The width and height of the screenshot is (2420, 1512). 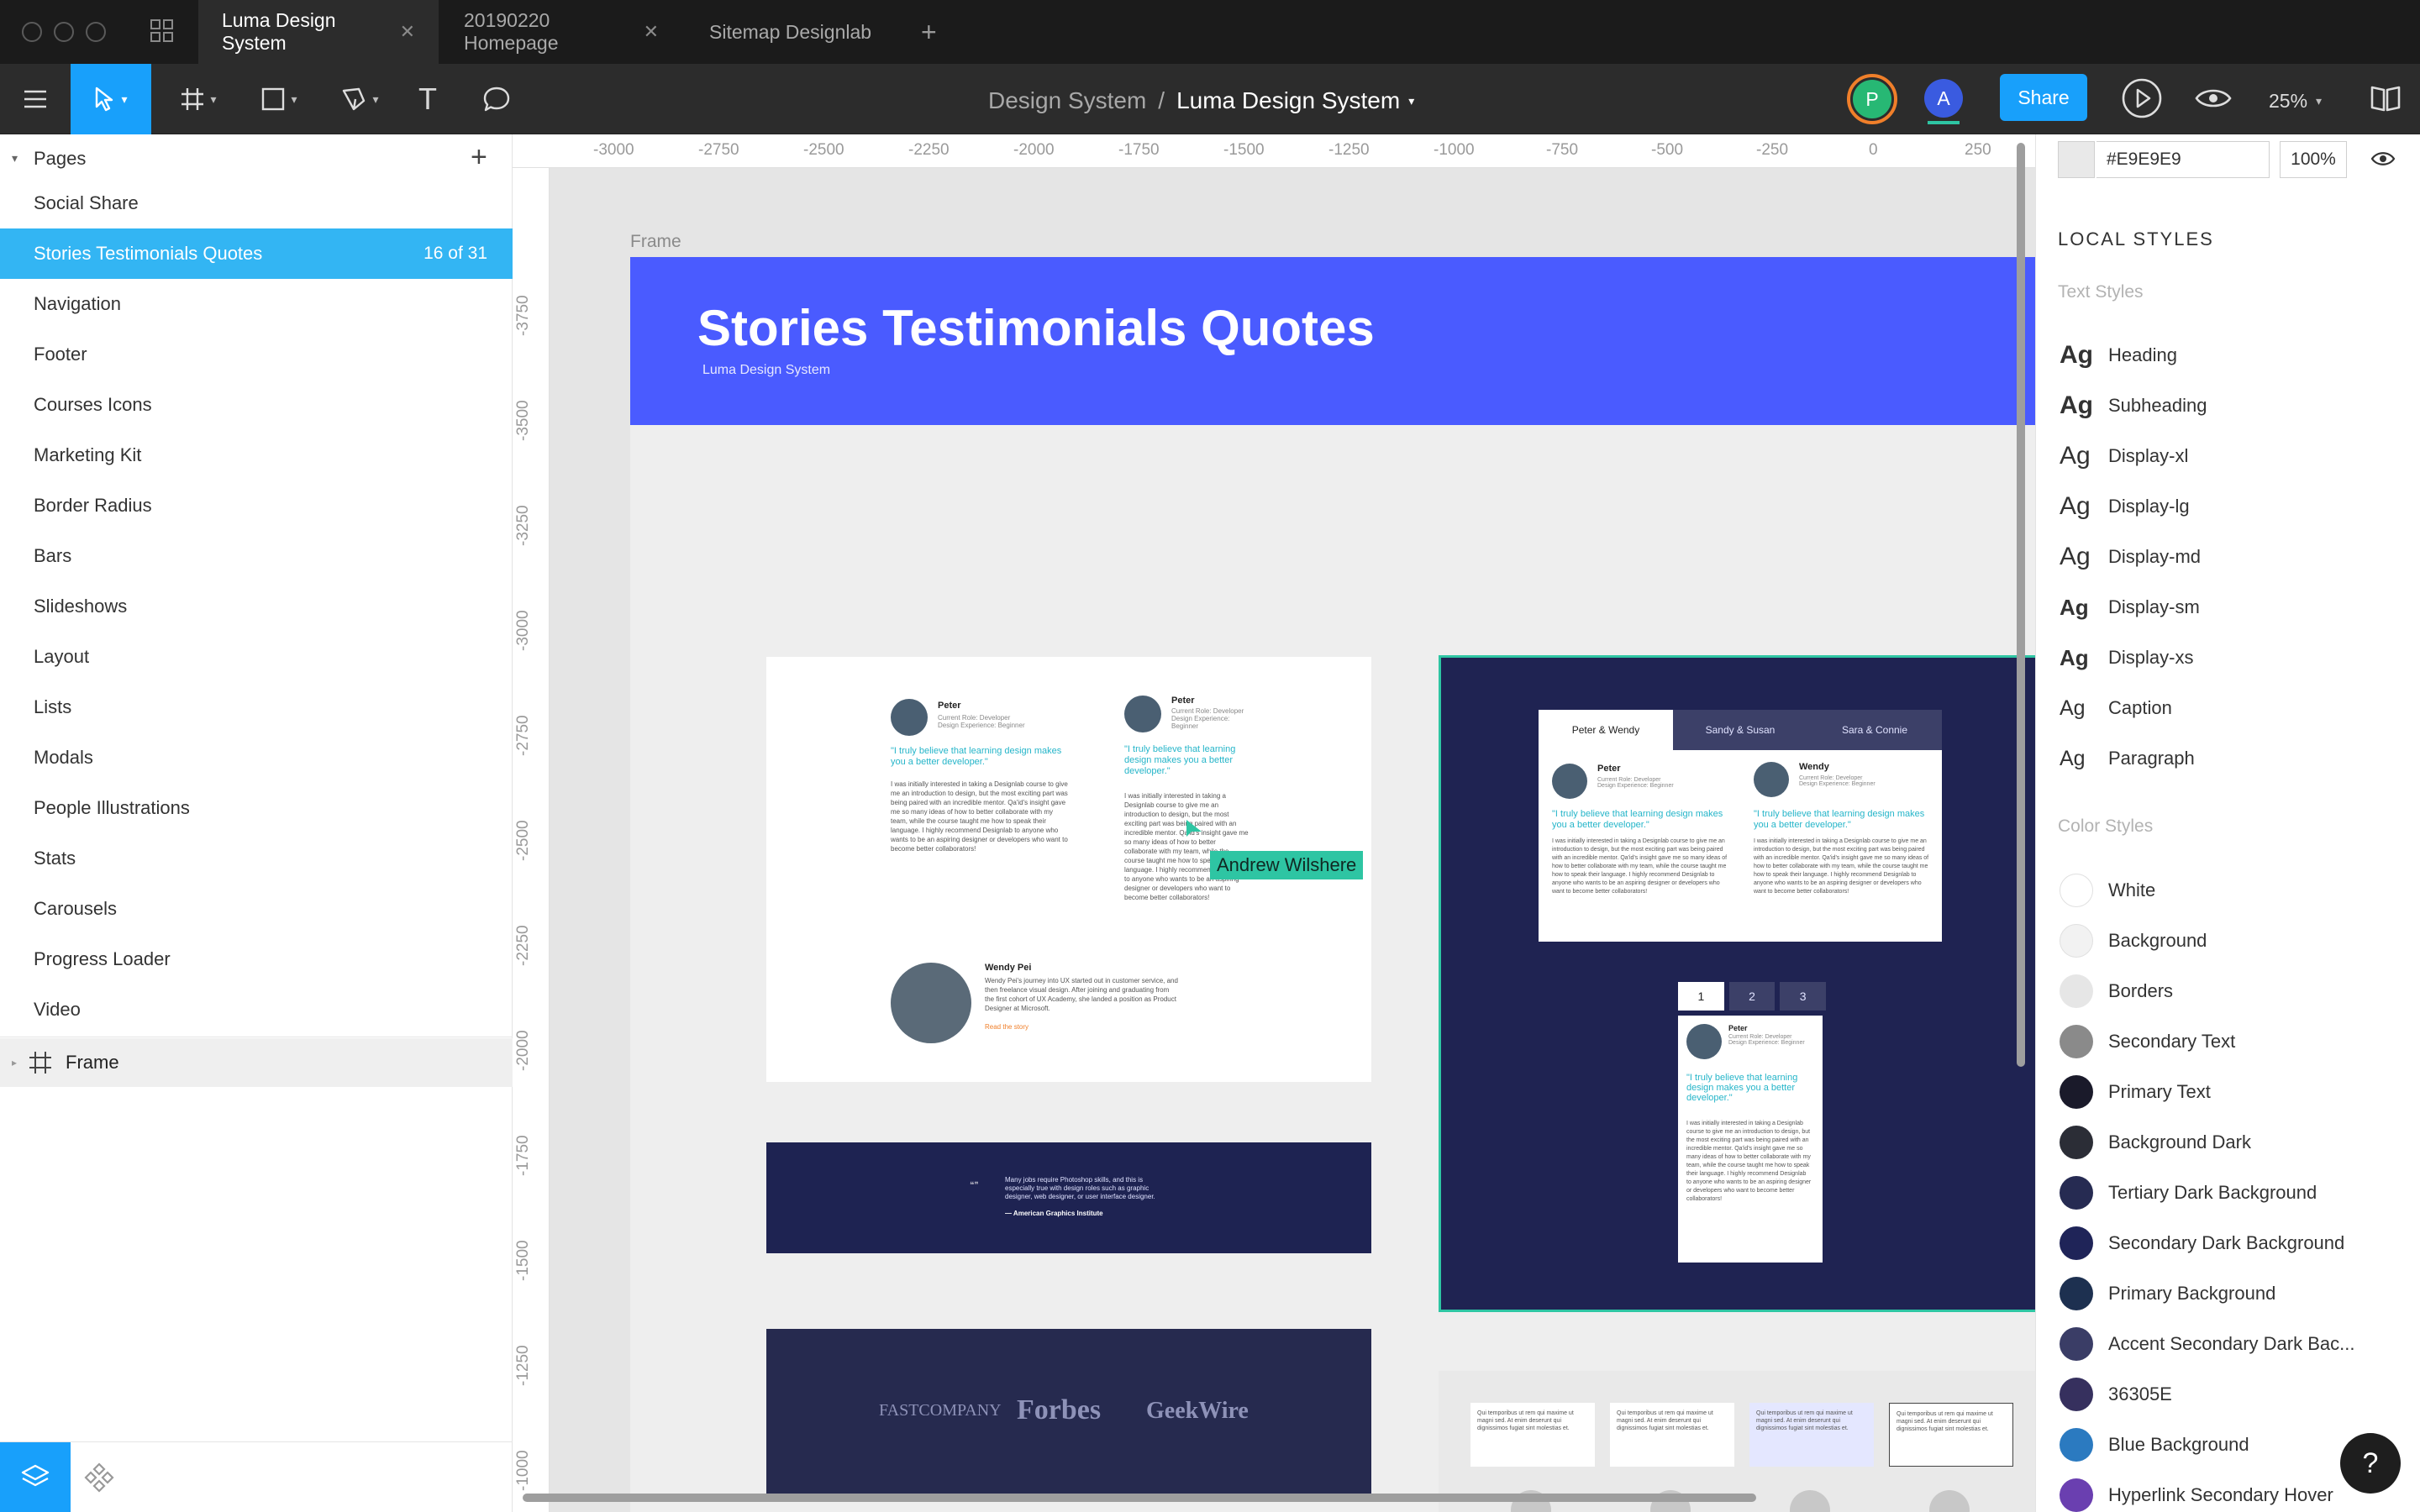 I want to click on page-item-active: Stories Testimonials Quotes 16 of 31, so click(x=256, y=253).